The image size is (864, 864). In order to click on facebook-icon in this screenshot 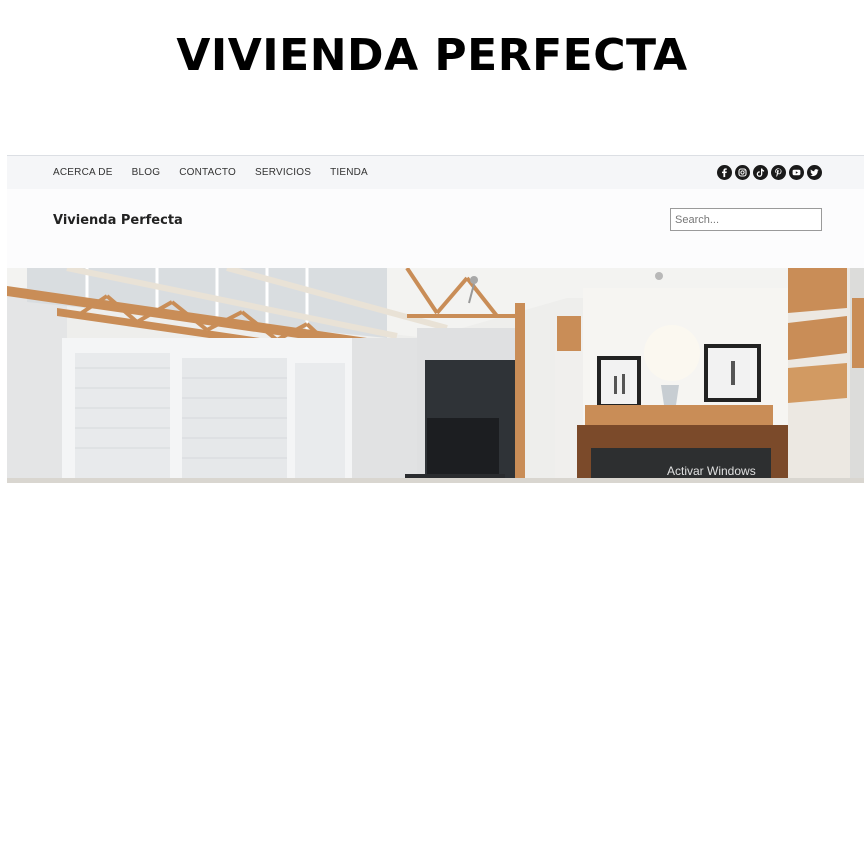, I will do `click(724, 172)`.